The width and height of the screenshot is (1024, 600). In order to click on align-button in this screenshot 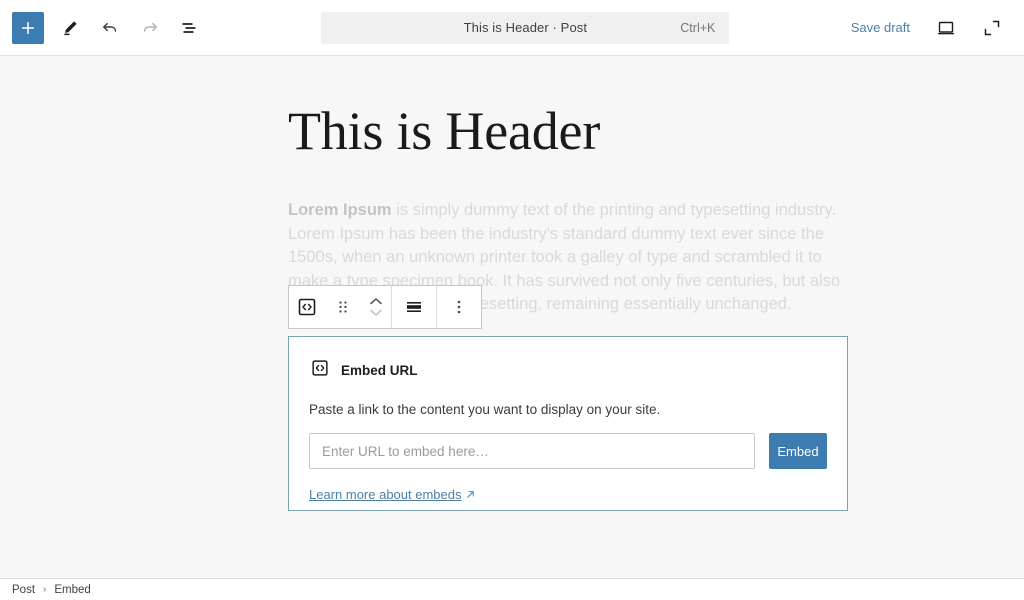, I will do `click(414, 307)`.